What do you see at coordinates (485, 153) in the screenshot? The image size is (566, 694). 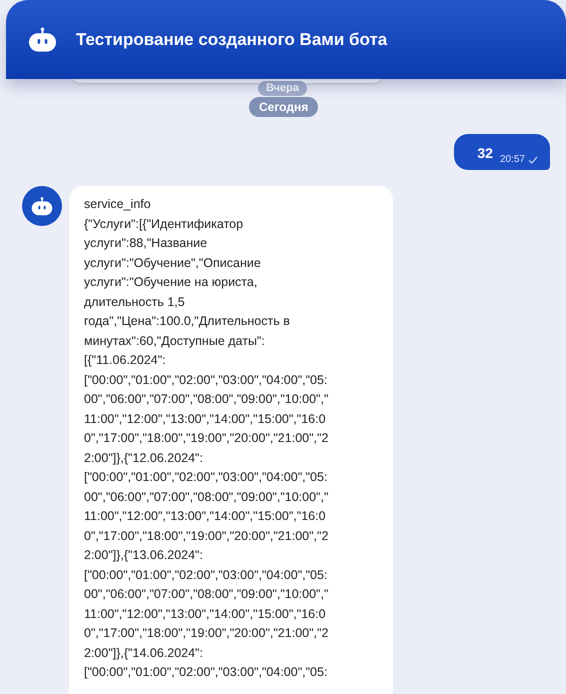 I see `message-text: 32` at bounding box center [485, 153].